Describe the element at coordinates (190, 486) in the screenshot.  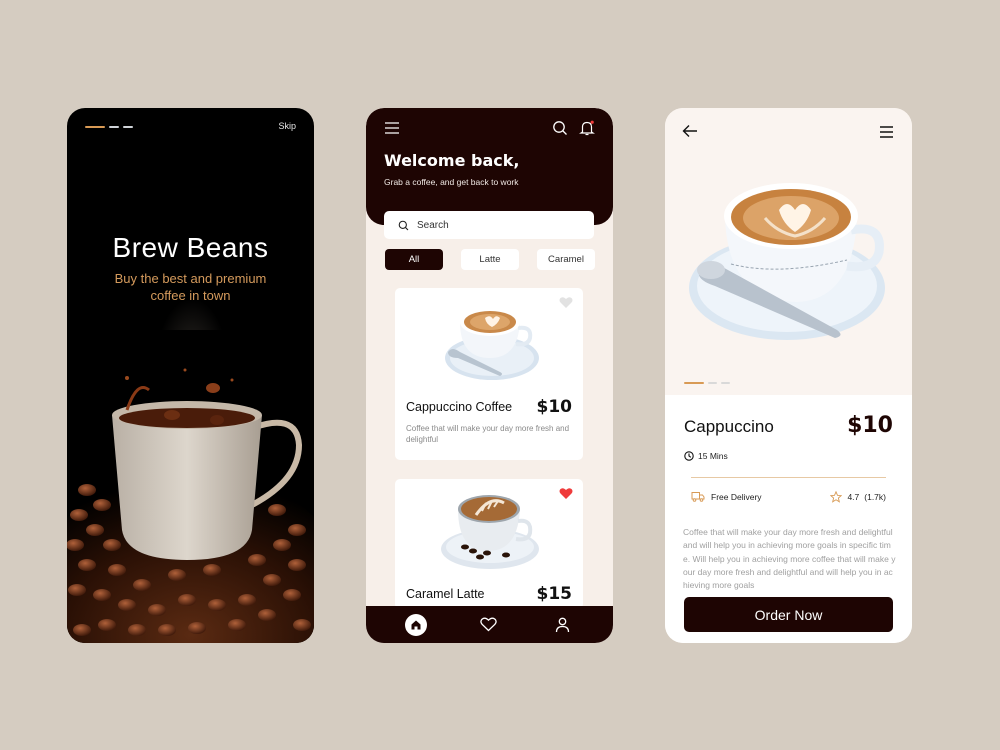
I see `coffee-splash-image` at that location.